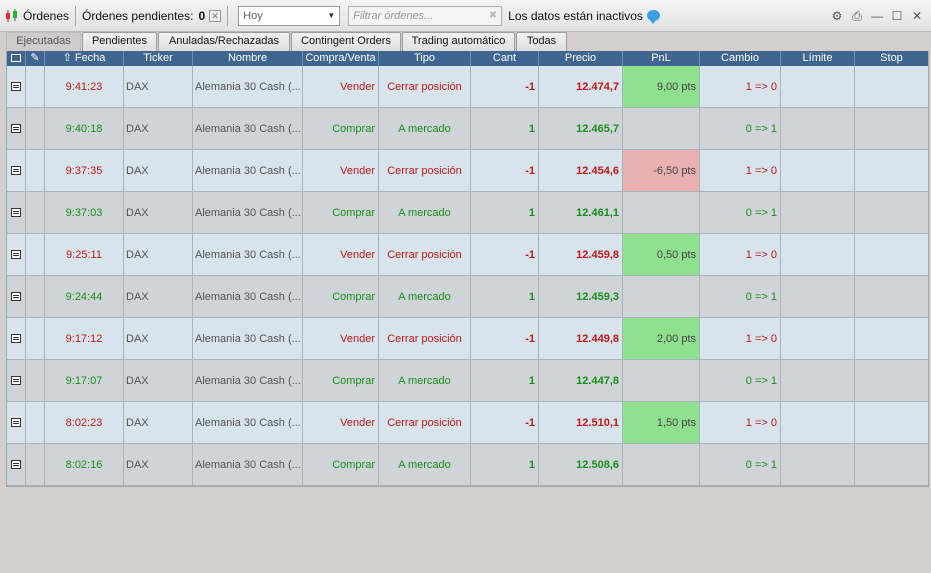 Image resolution: width=931 pixels, height=573 pixels. I want to click on row-price: 12.459,8, so click(581, 255).